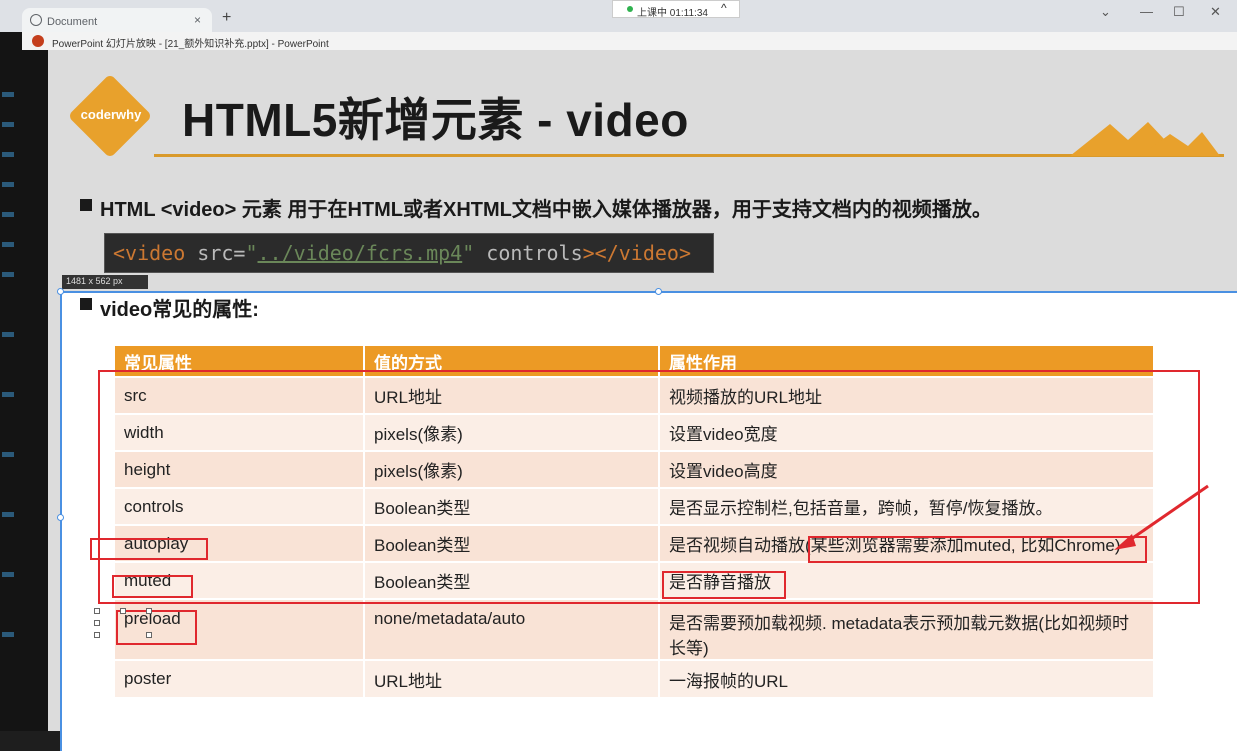 The image size is (1237, 751). What do you see at coordinates (24, 381) in the screenshot?
I see `left-panel-edge` at bounding box center [24, 381].